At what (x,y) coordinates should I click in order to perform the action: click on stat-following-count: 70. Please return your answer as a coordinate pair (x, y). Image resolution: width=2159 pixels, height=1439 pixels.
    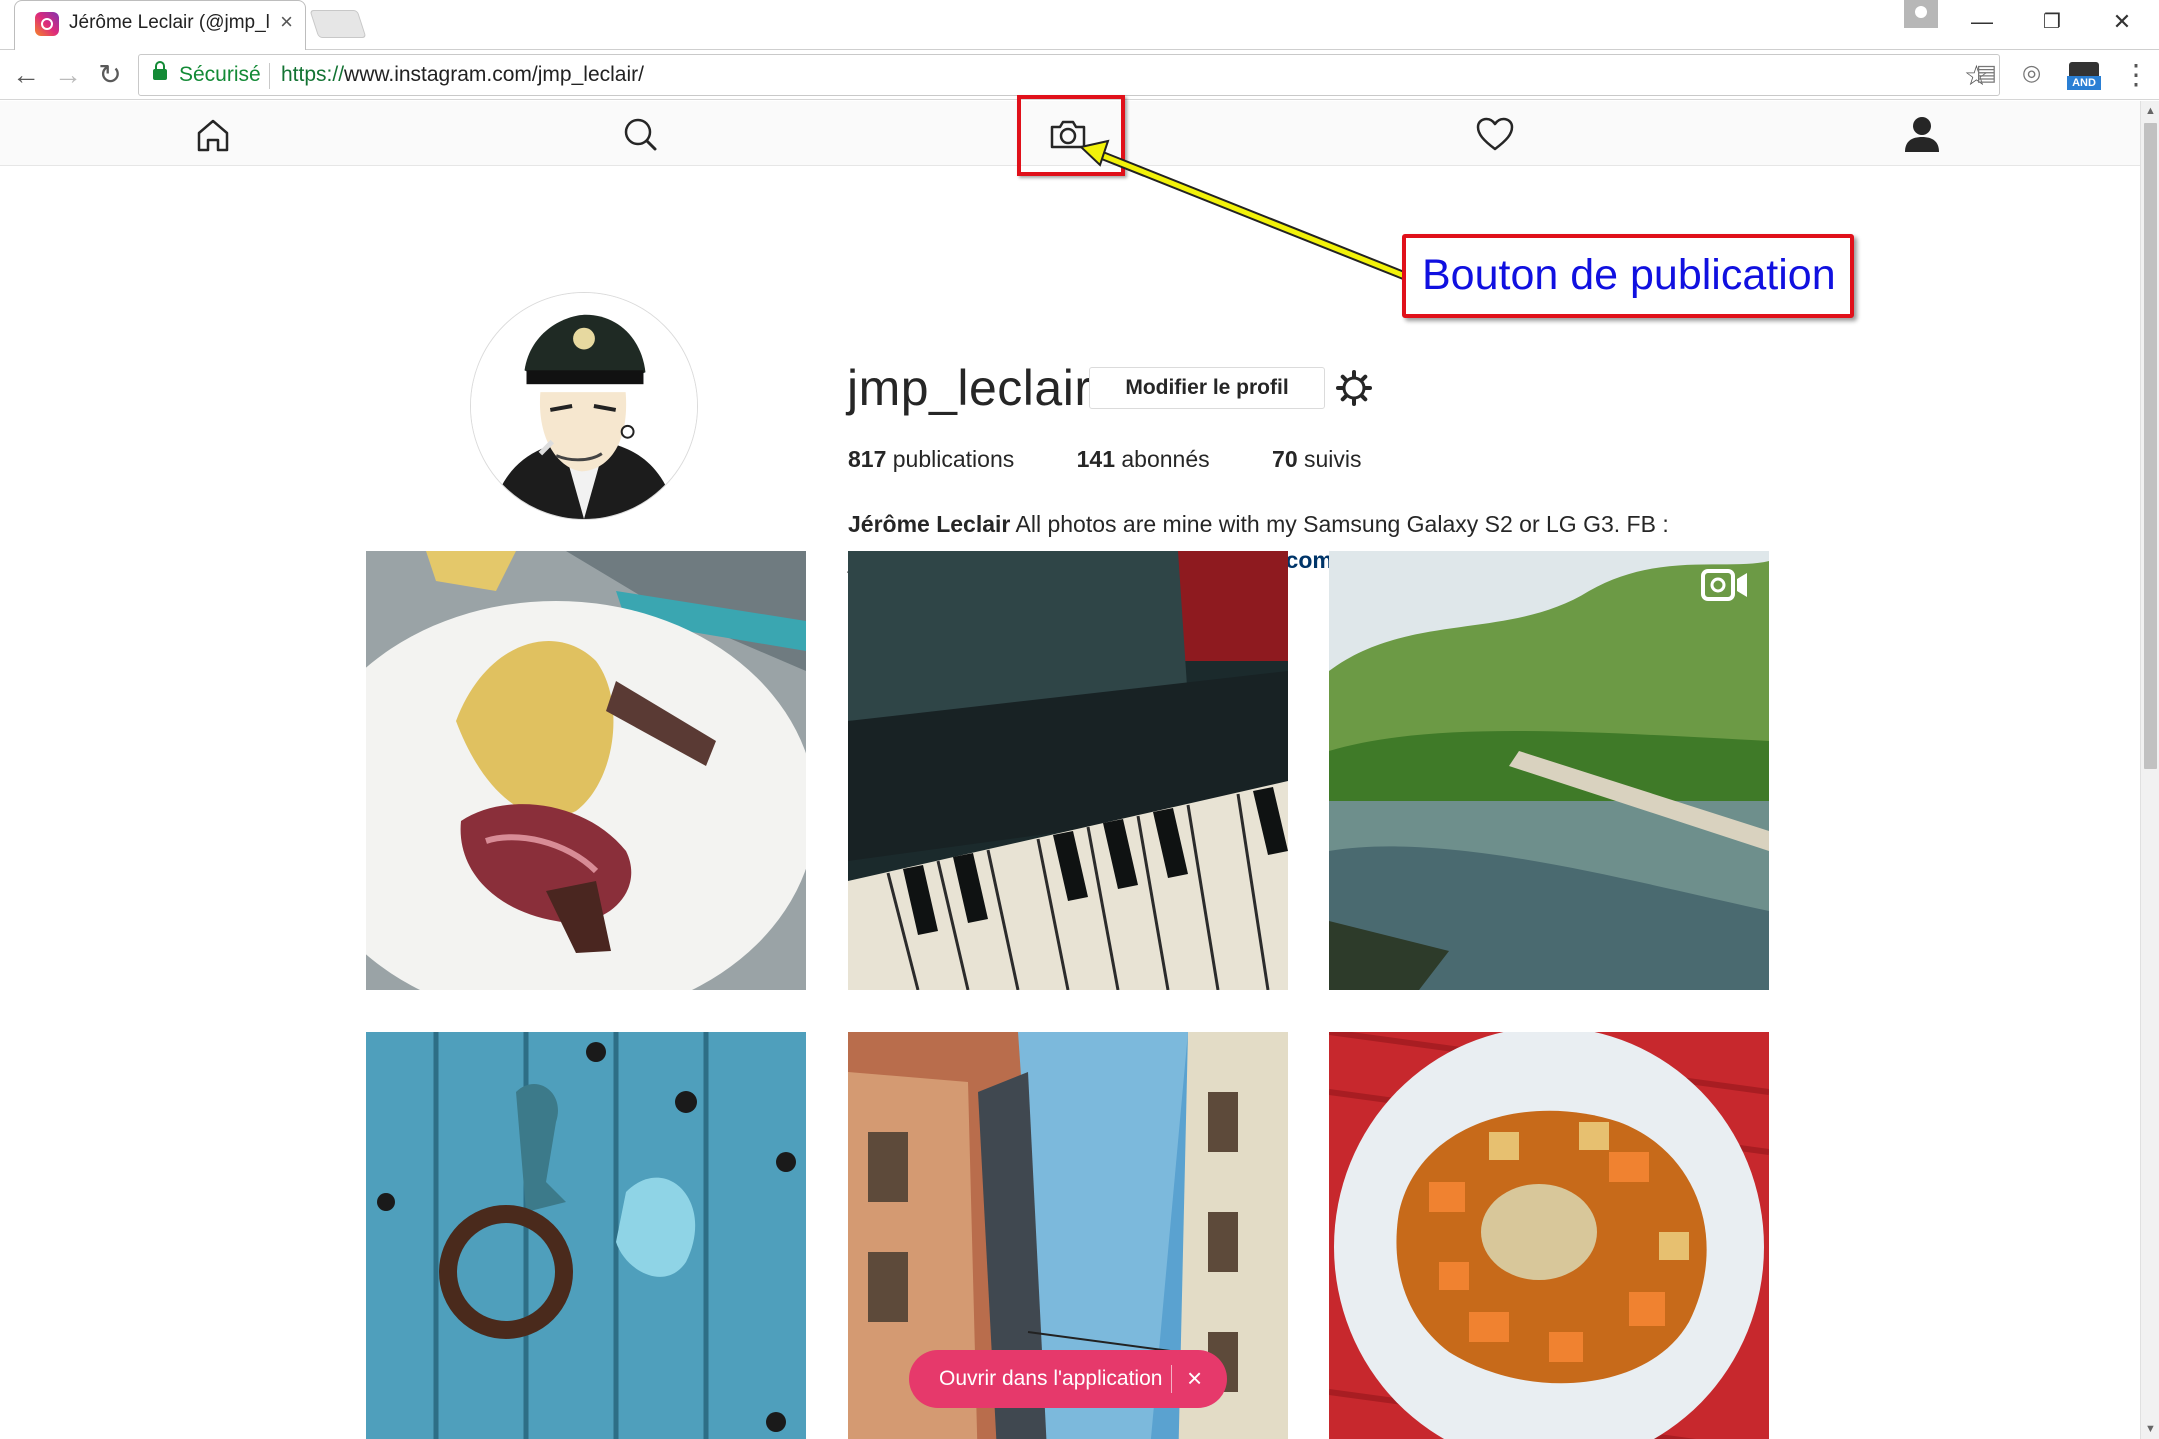
    Looking at the image, I should click on (1285, 459).